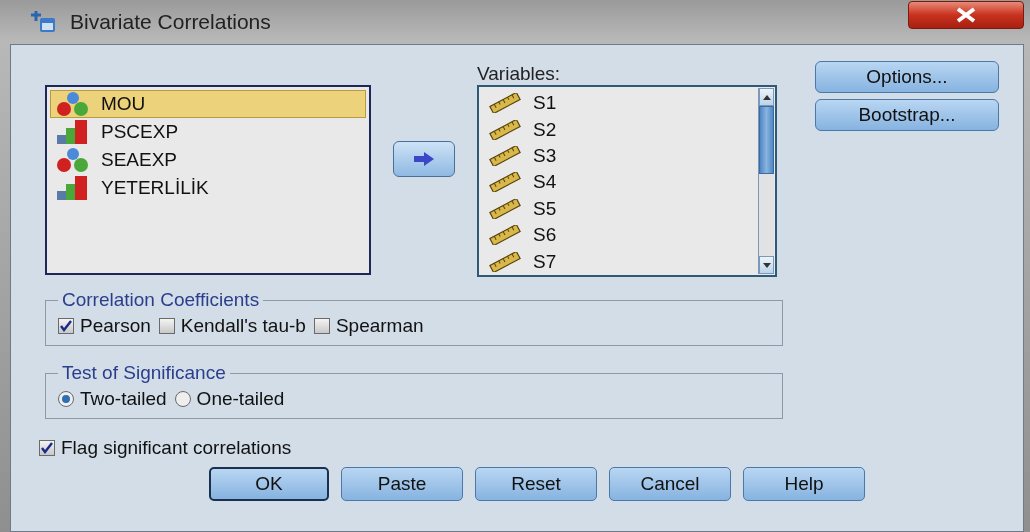 The height and width of the screenshot is (532, 1030). I want to click on dialog-button: Cancel, so click(670, 484).